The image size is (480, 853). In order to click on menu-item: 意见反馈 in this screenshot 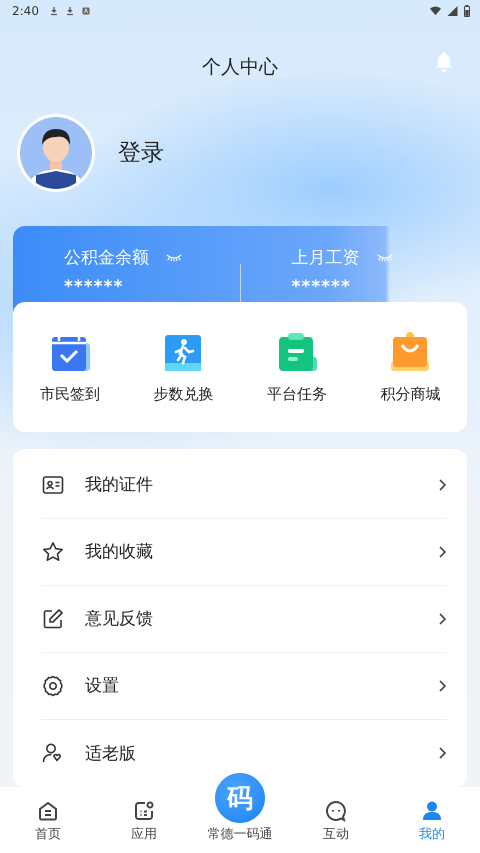, I will do `click(244, 619)`.